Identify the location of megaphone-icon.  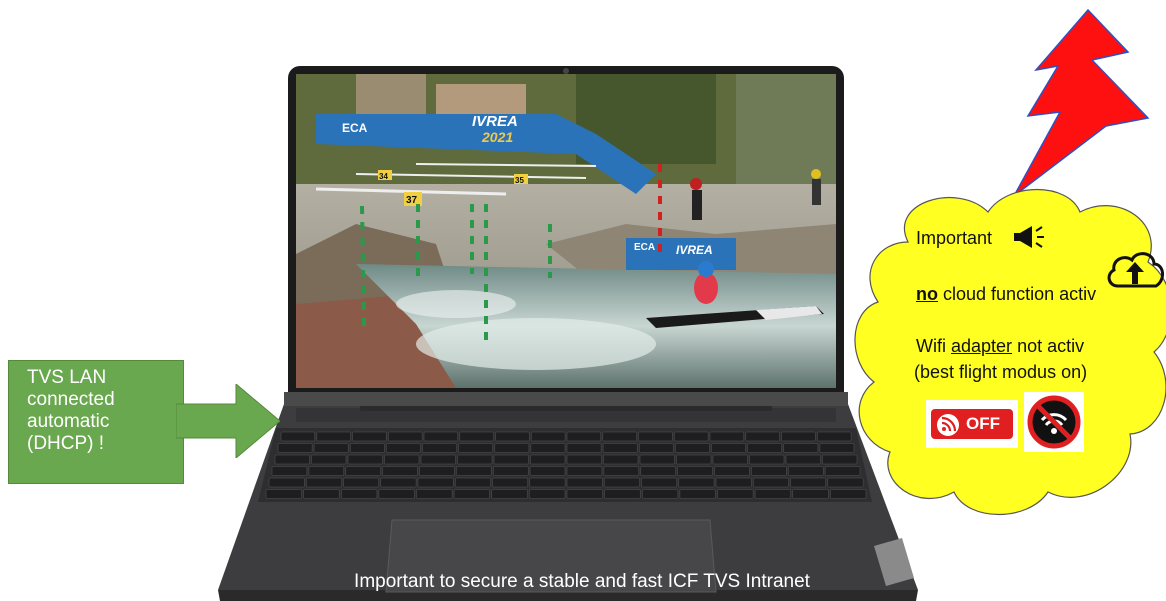
(1029, 237).